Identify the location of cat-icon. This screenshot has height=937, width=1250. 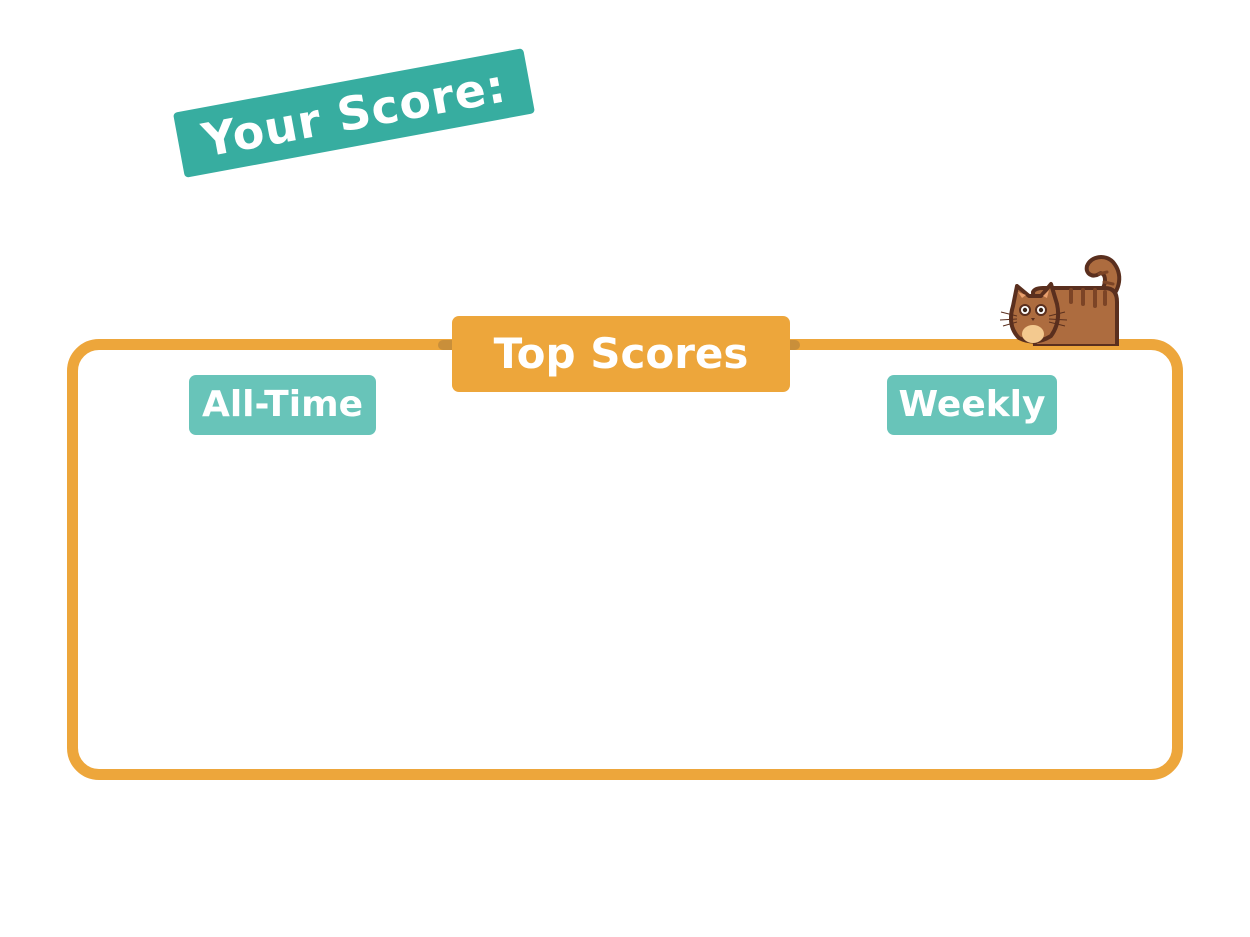
(1060, 300).